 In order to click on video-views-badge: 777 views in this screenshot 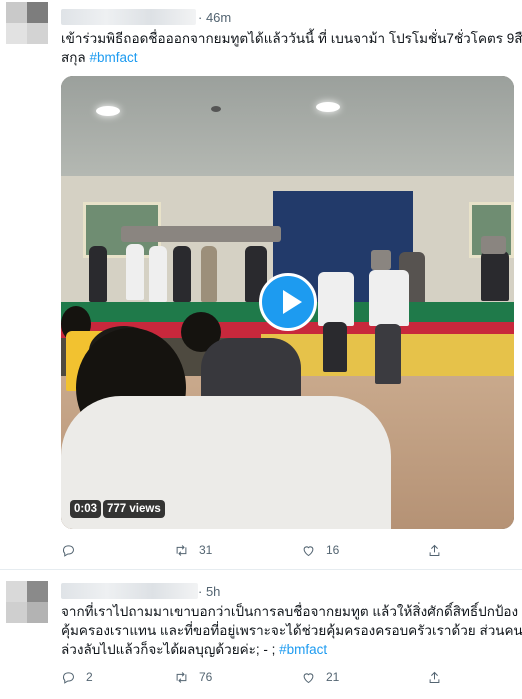, I will do `click(134, 509)`.